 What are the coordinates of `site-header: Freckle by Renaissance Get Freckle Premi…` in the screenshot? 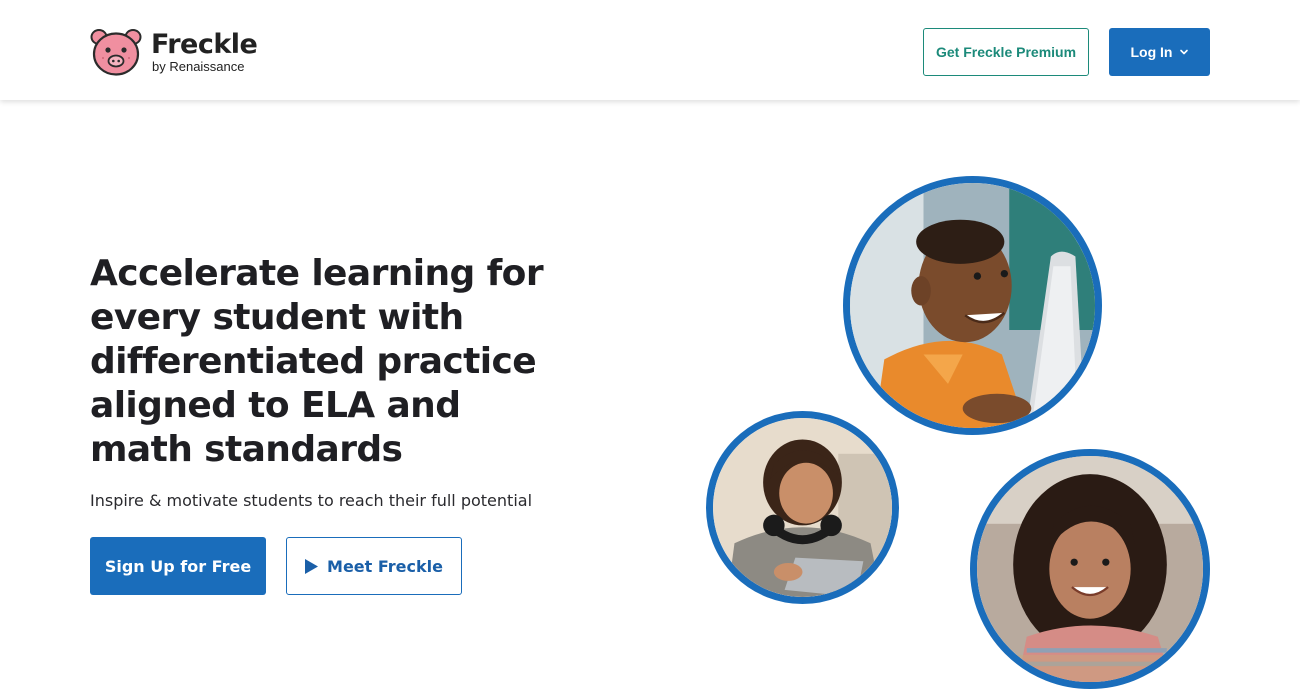 It's located at (650, 50).